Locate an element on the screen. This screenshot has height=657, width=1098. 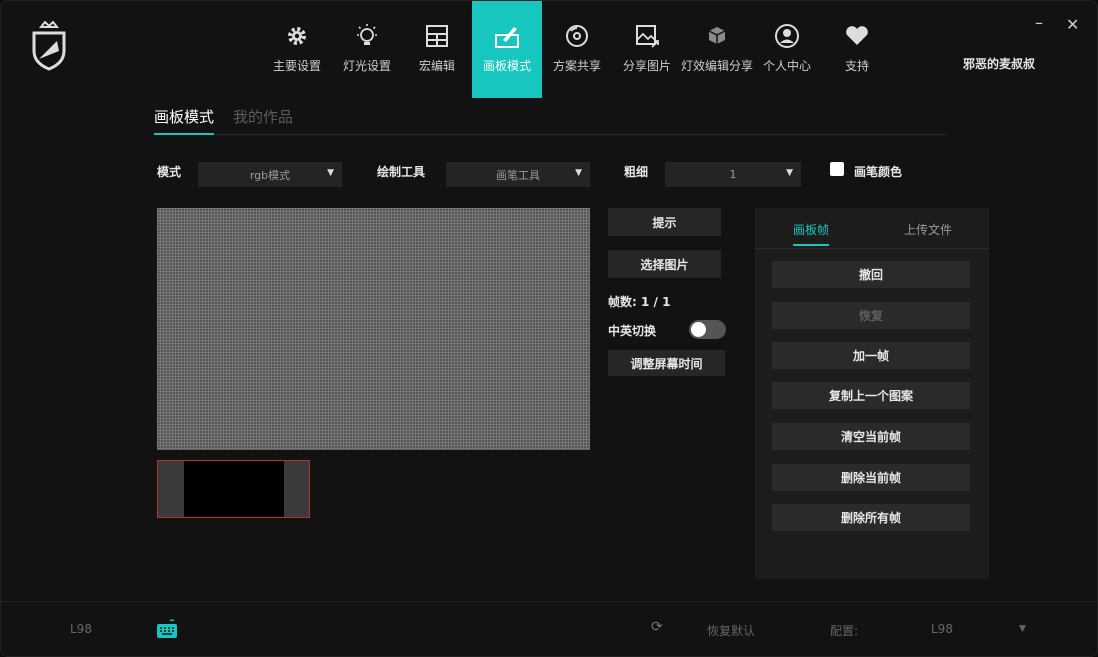
content-tabs: 画板模式 我的作品 is located at coordinates (550, 120).